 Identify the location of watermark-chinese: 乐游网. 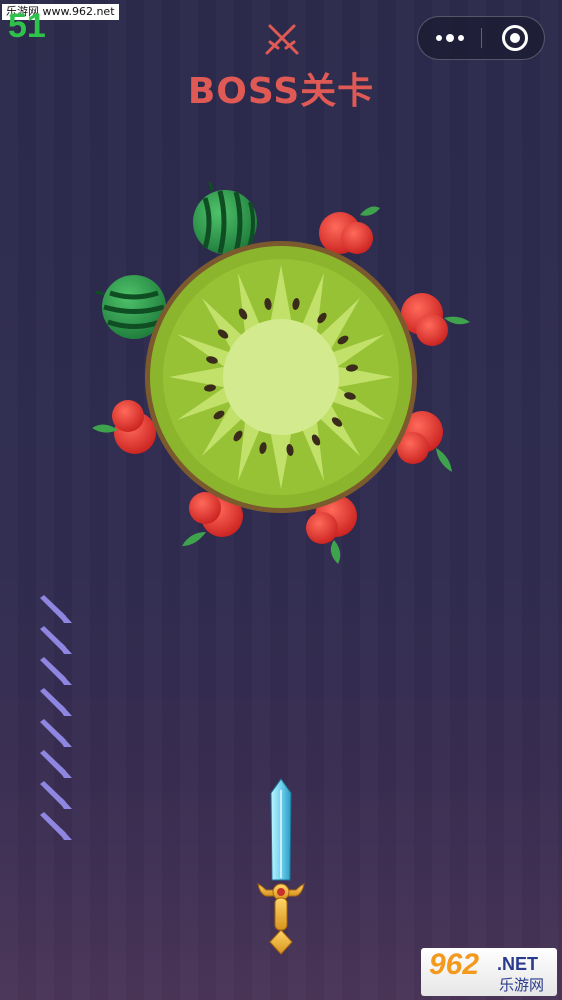
(522, 985).